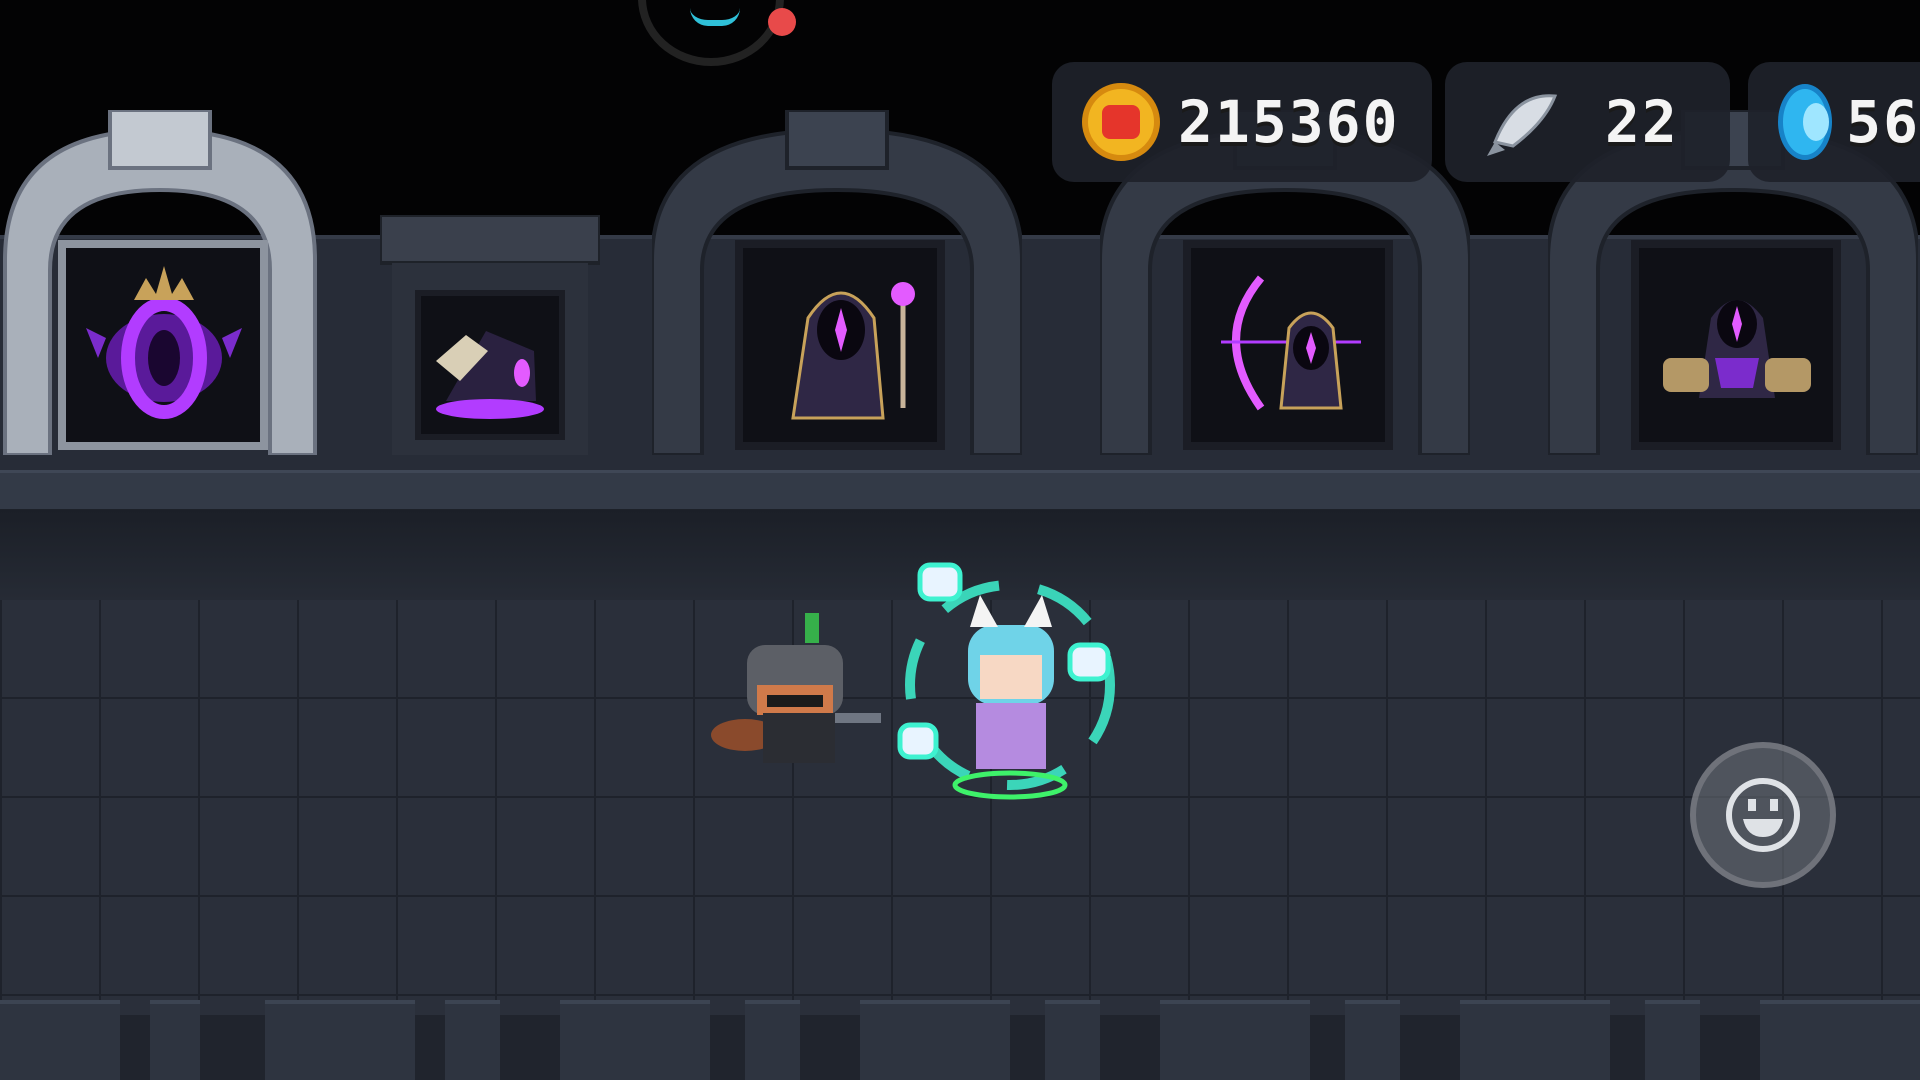  Describe the element at coordinates (1642, 122) in the screenshot. I see `fish-amount: 22` at that location.